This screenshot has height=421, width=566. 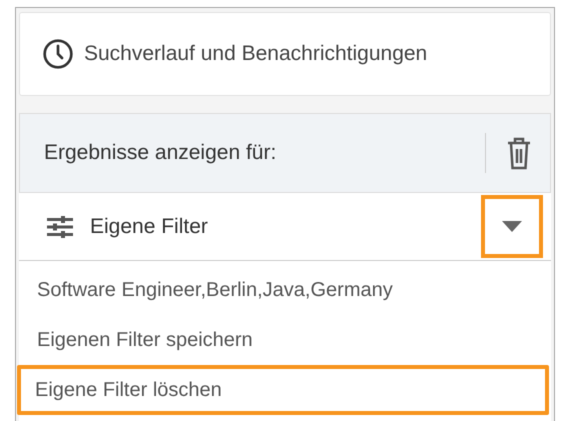 What do you see at coordinates (283, 390) in the screenshot?
I see `menu-item: Eigene Filter löschen` at bounding box center [283, 390].